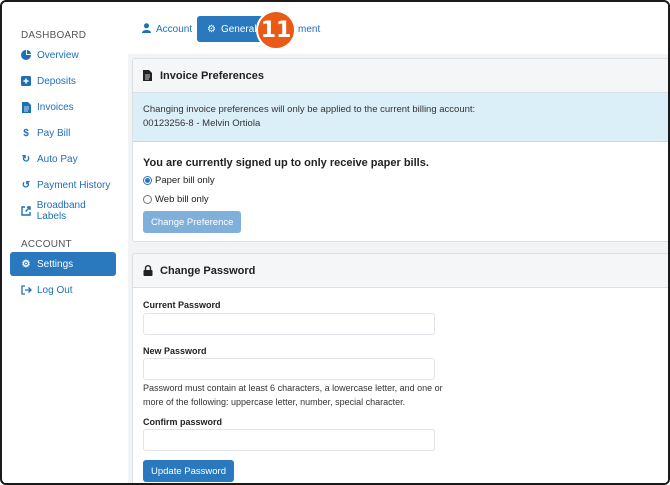 The height and width of the screenshot is (485, 670). What do you see at coordinates (26, 81) in the screenshot?
I see `plus-square-icon` at bounding box center [26, 81].